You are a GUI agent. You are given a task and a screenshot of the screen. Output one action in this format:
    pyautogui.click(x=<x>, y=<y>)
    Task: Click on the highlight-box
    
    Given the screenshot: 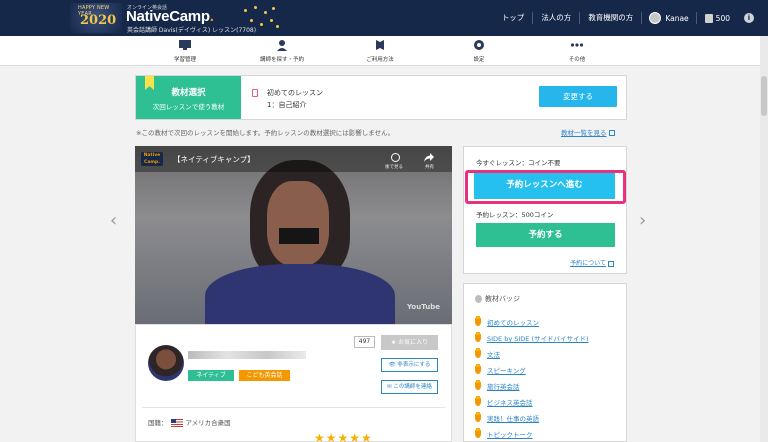 What is the action you would take?
    pyautogui.click(x=545, y=187)
    